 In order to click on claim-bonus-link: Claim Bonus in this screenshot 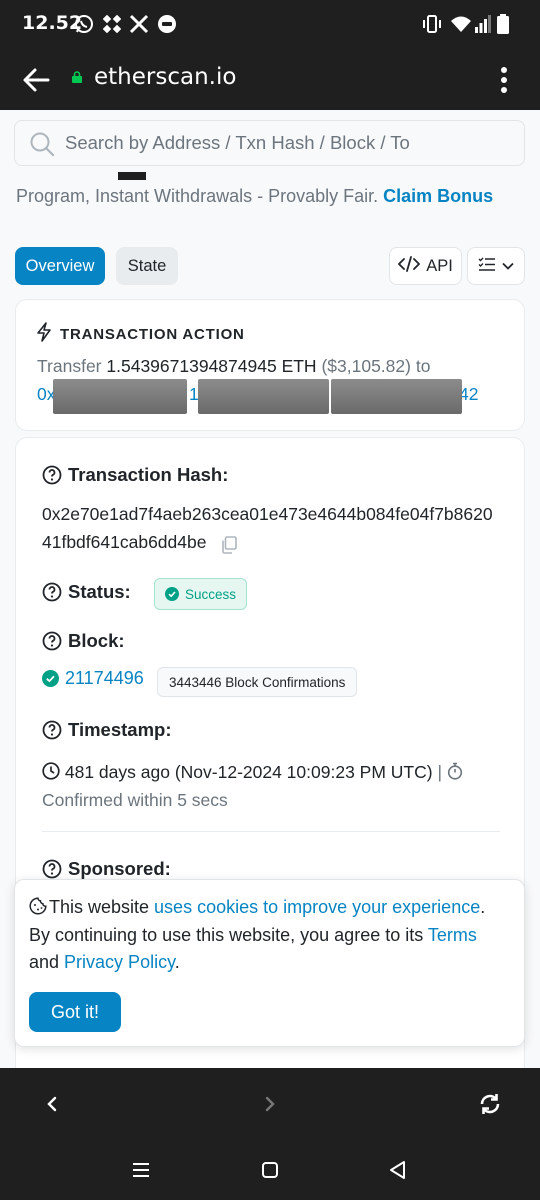, I will do `click(438, 196)`.